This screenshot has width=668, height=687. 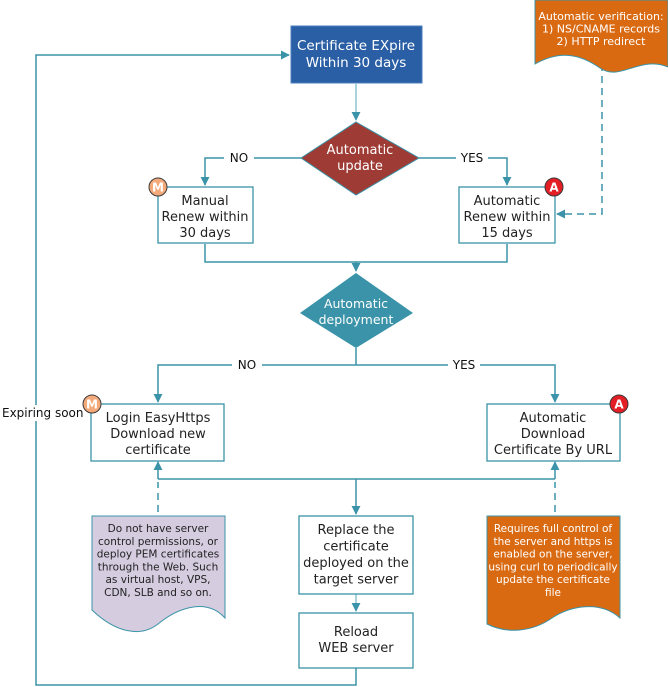 I want to click on edge-label-deploy-no: NO, so click(x=247, y=365).